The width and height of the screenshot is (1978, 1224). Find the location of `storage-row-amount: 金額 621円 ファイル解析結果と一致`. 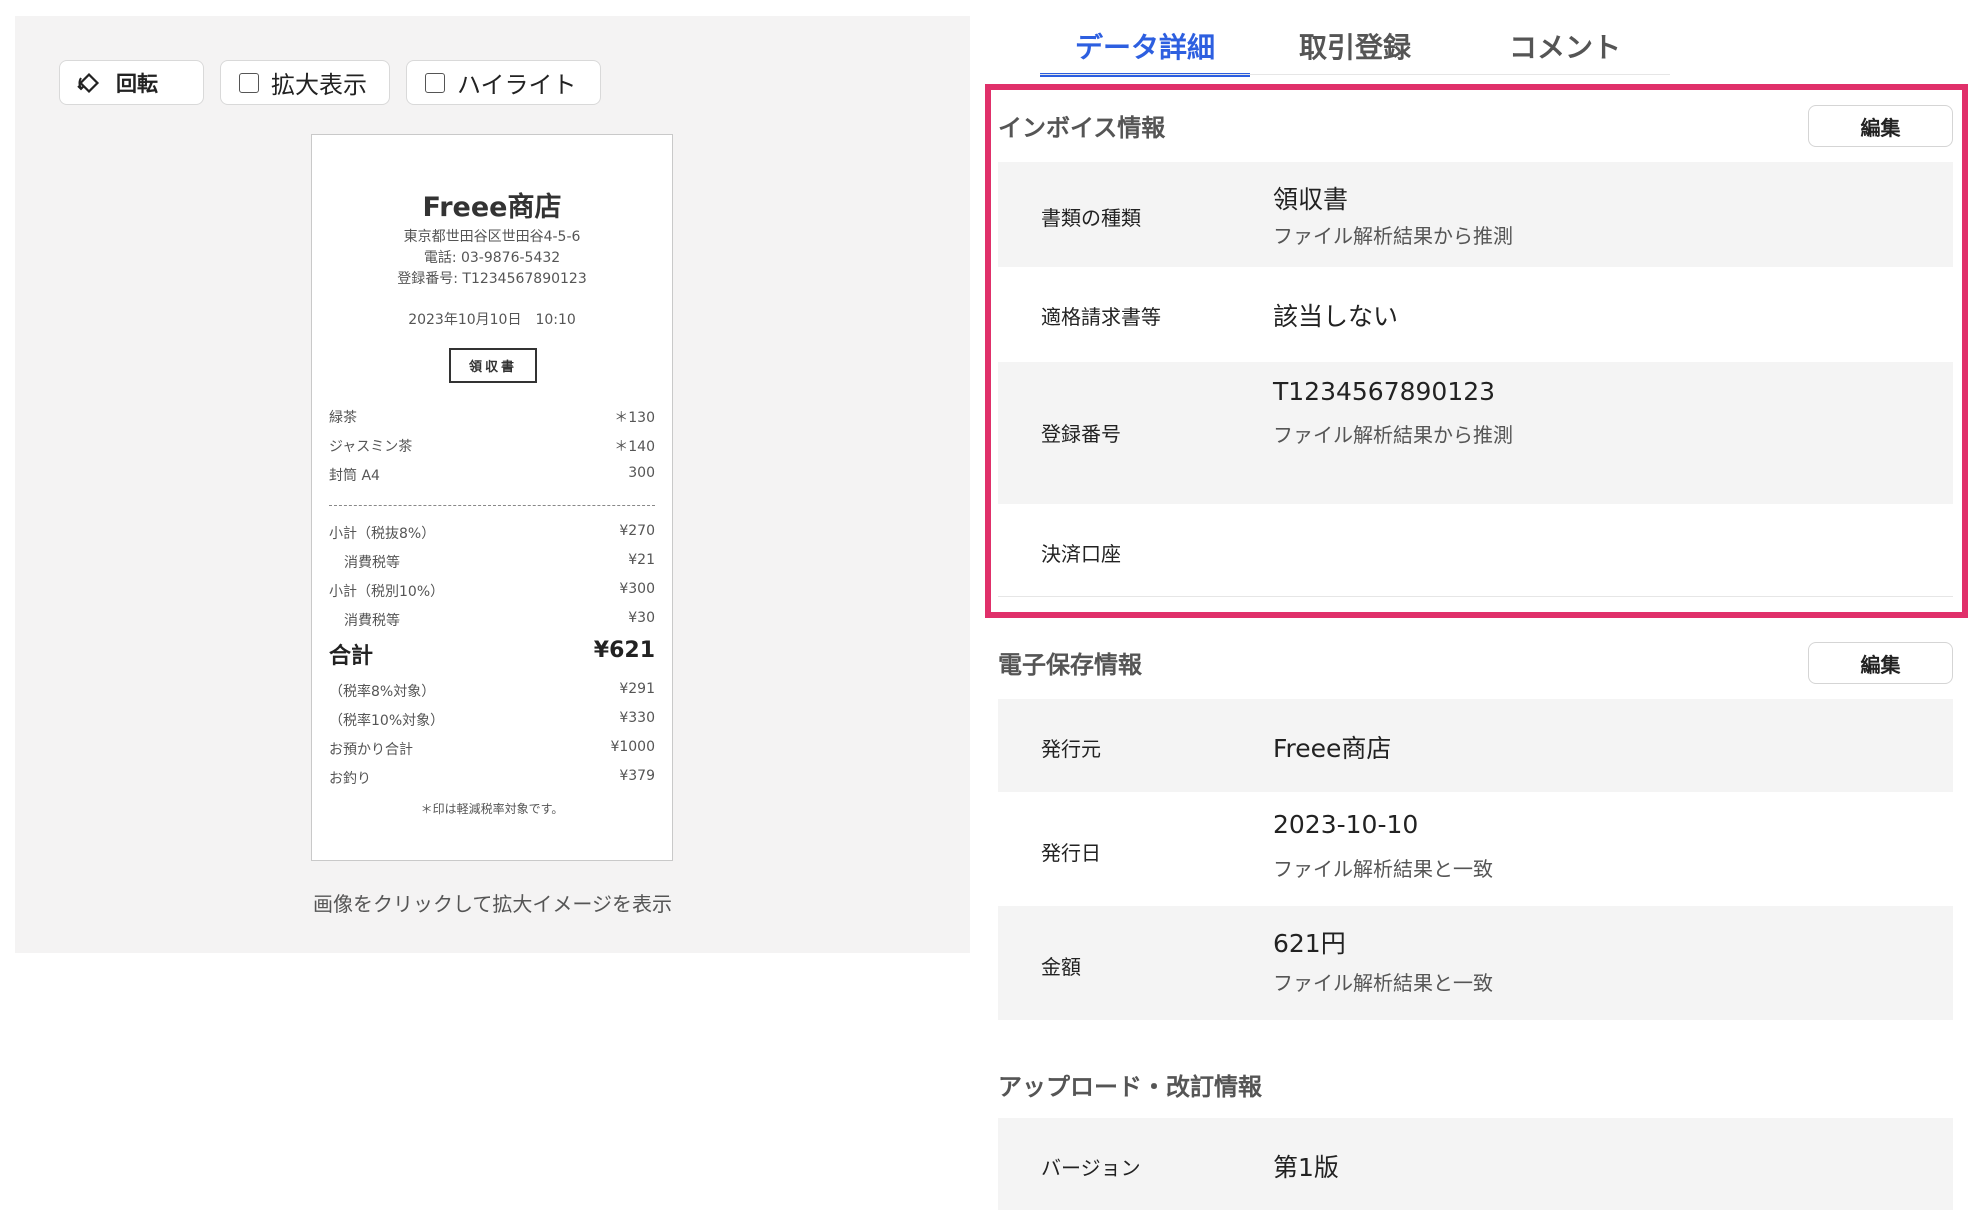

storage-row-amount: 金額 621円 ファイル解析結果と一致 is located at coordinates (1475, 963).